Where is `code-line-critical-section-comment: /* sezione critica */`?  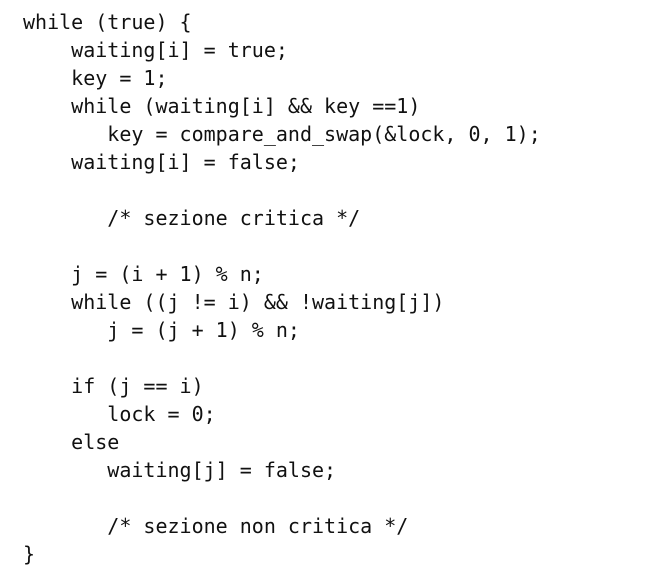
code-line-critical-section-comment: /* sezione critica */ is located at coordinates (192, 218).